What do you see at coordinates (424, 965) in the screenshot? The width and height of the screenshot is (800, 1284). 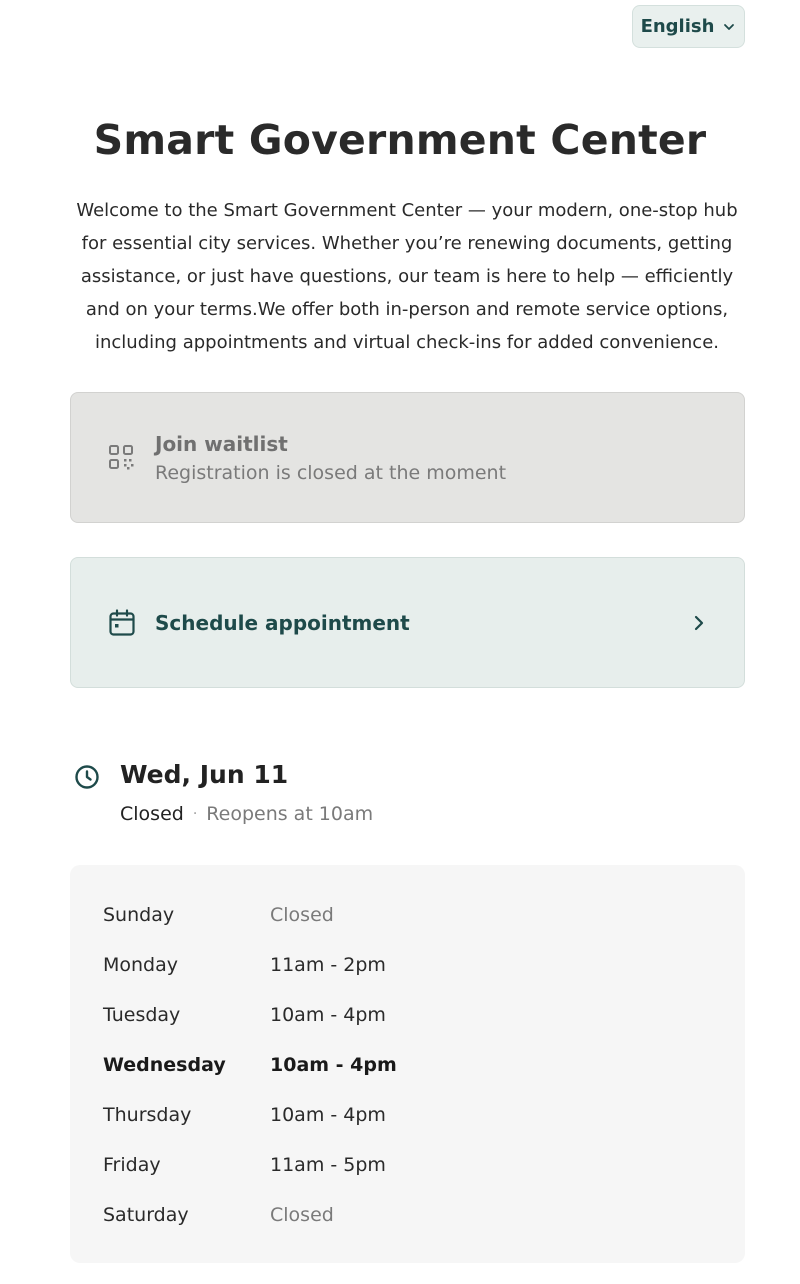 I see `hours-row-monday: Monday 11am - 2pm` at bounding box center [424, 965].